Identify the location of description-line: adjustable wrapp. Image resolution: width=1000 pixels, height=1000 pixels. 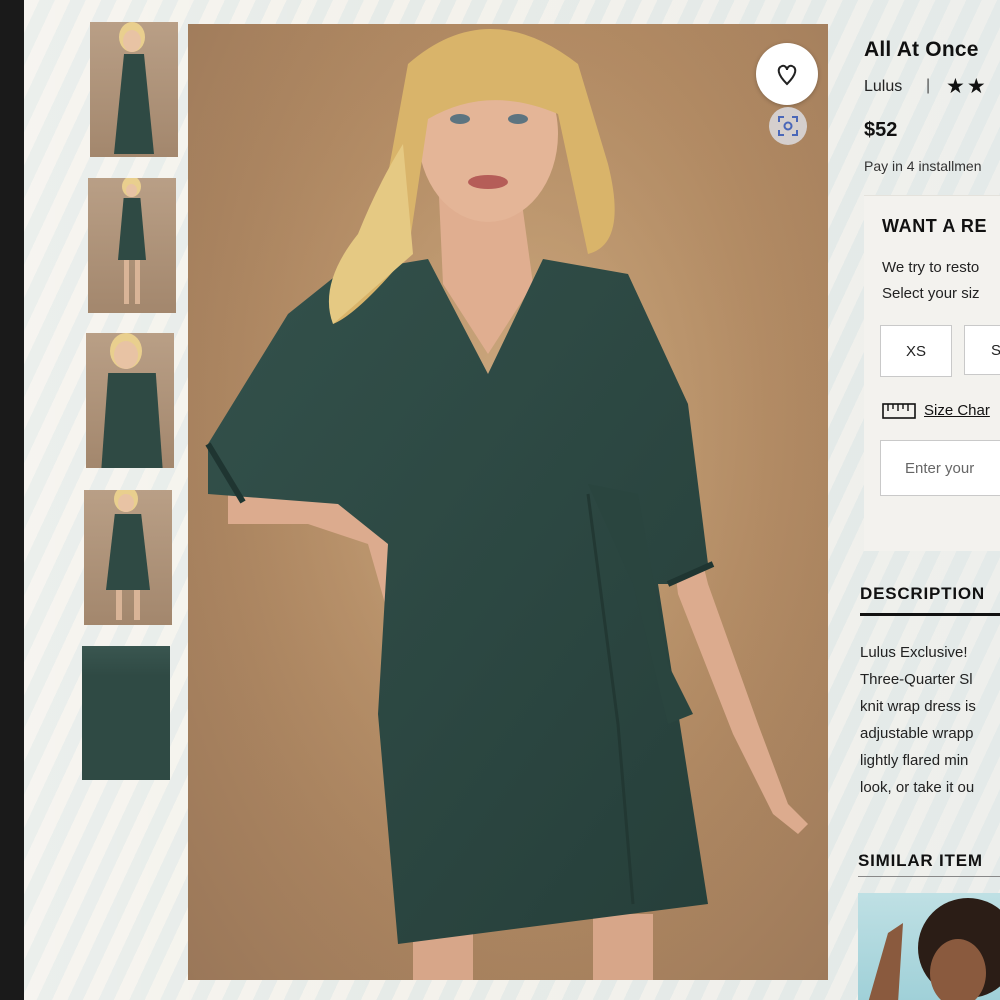
(917, 733).